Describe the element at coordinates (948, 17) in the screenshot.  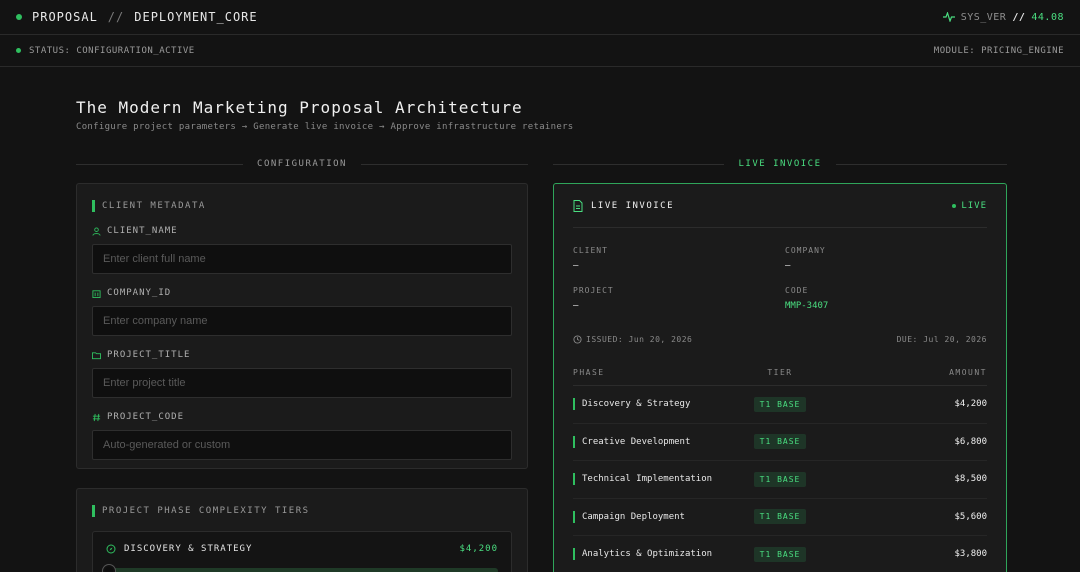
I see `activity-pulse-icon` at that location.